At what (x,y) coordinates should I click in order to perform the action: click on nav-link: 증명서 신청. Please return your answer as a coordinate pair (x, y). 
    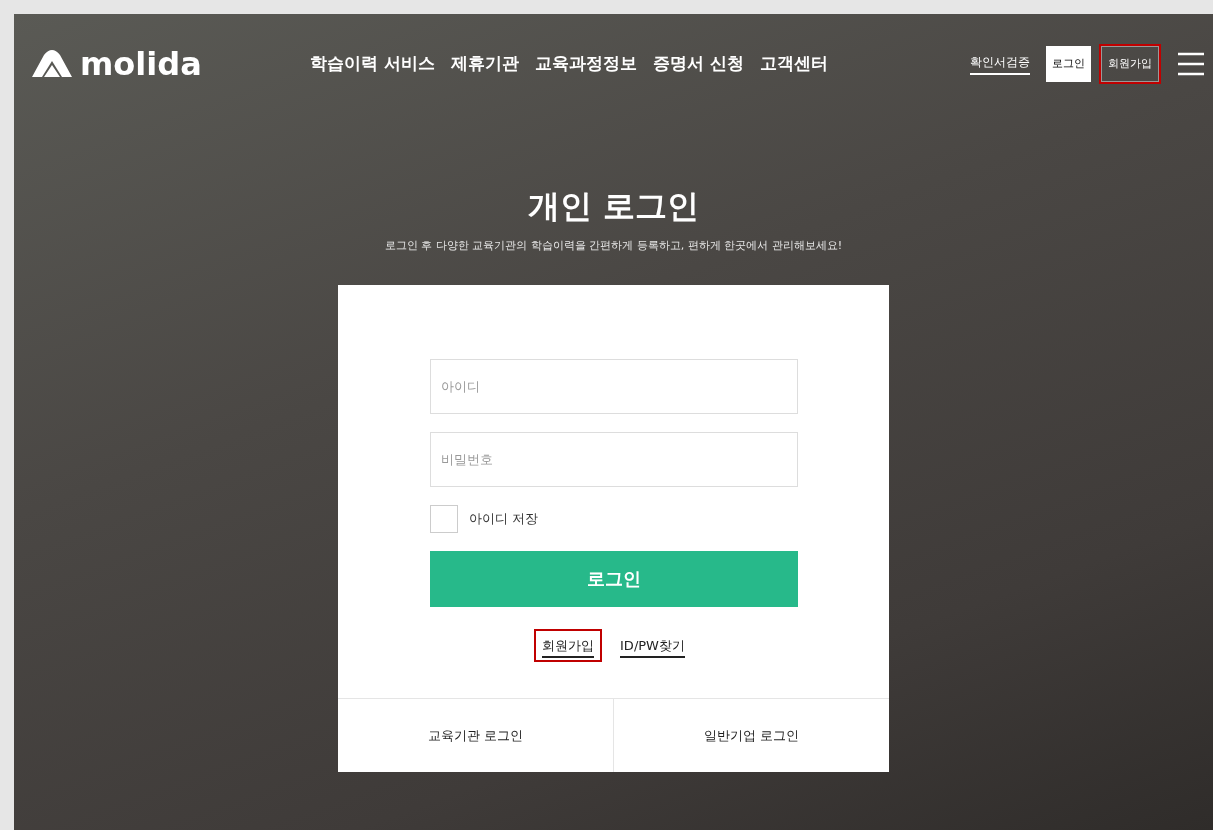
    Looking at the image, I should click on (698, 64).